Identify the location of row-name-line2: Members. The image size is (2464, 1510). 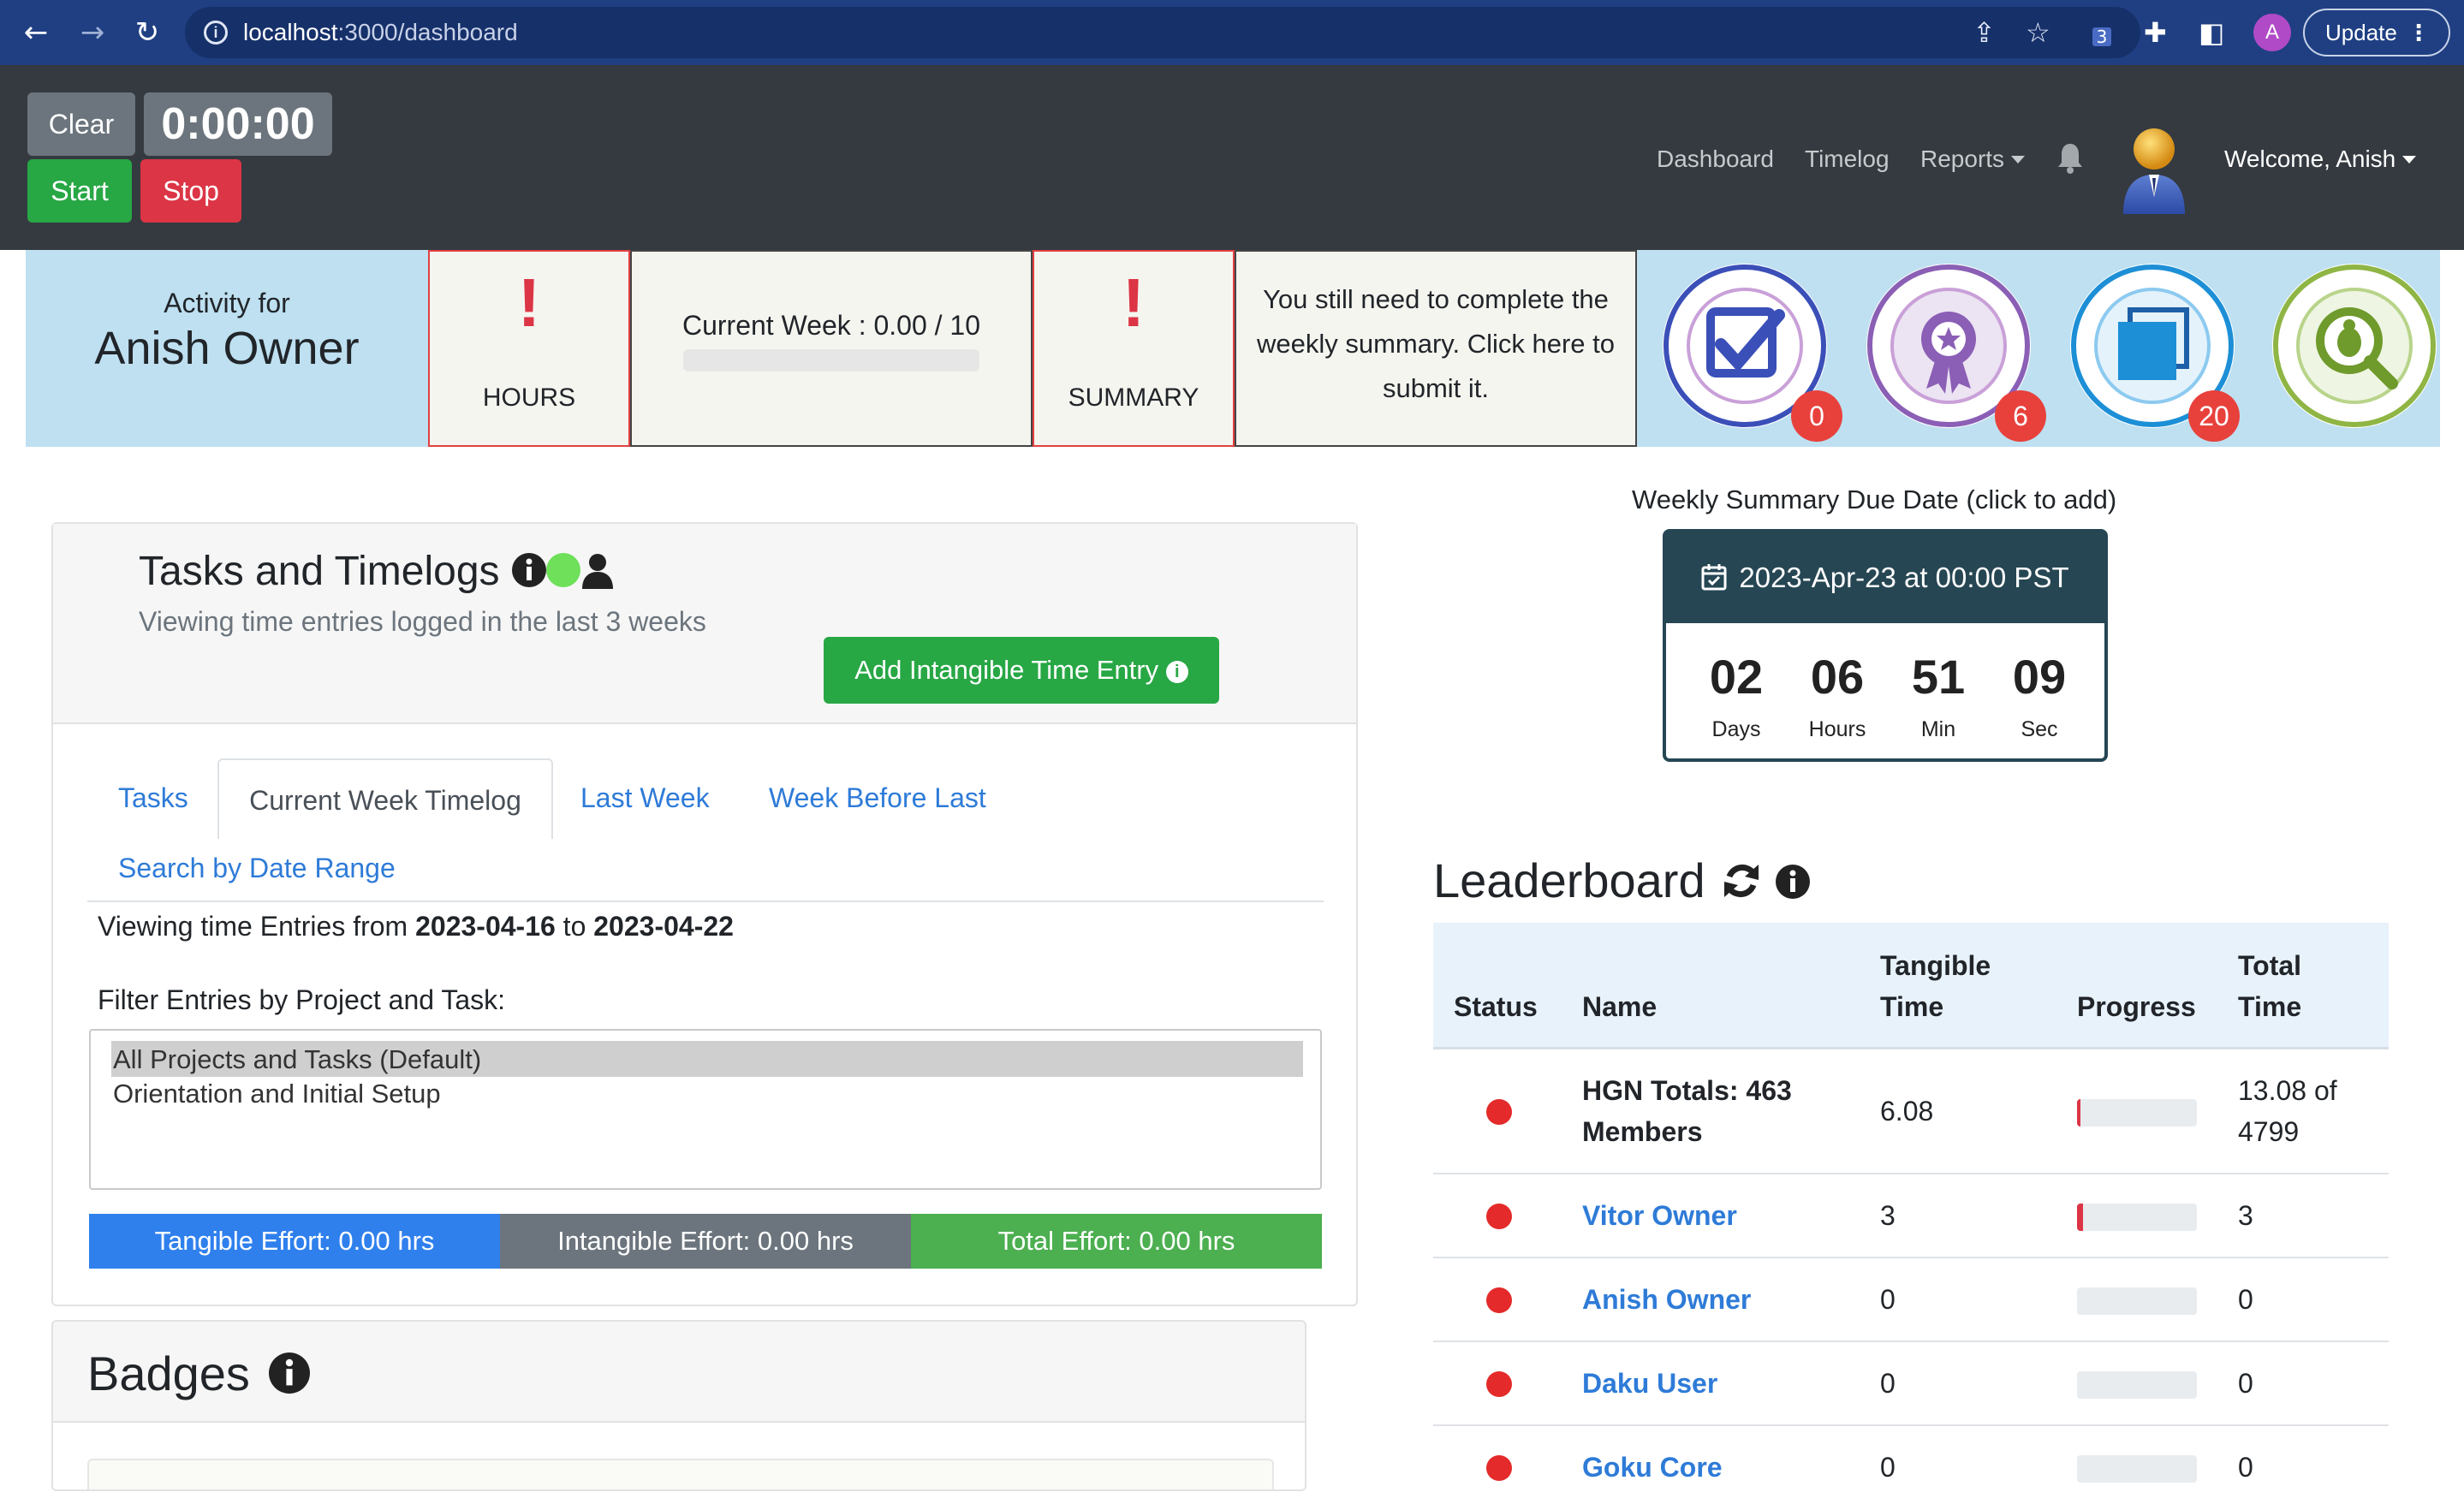
(1643, 1131).